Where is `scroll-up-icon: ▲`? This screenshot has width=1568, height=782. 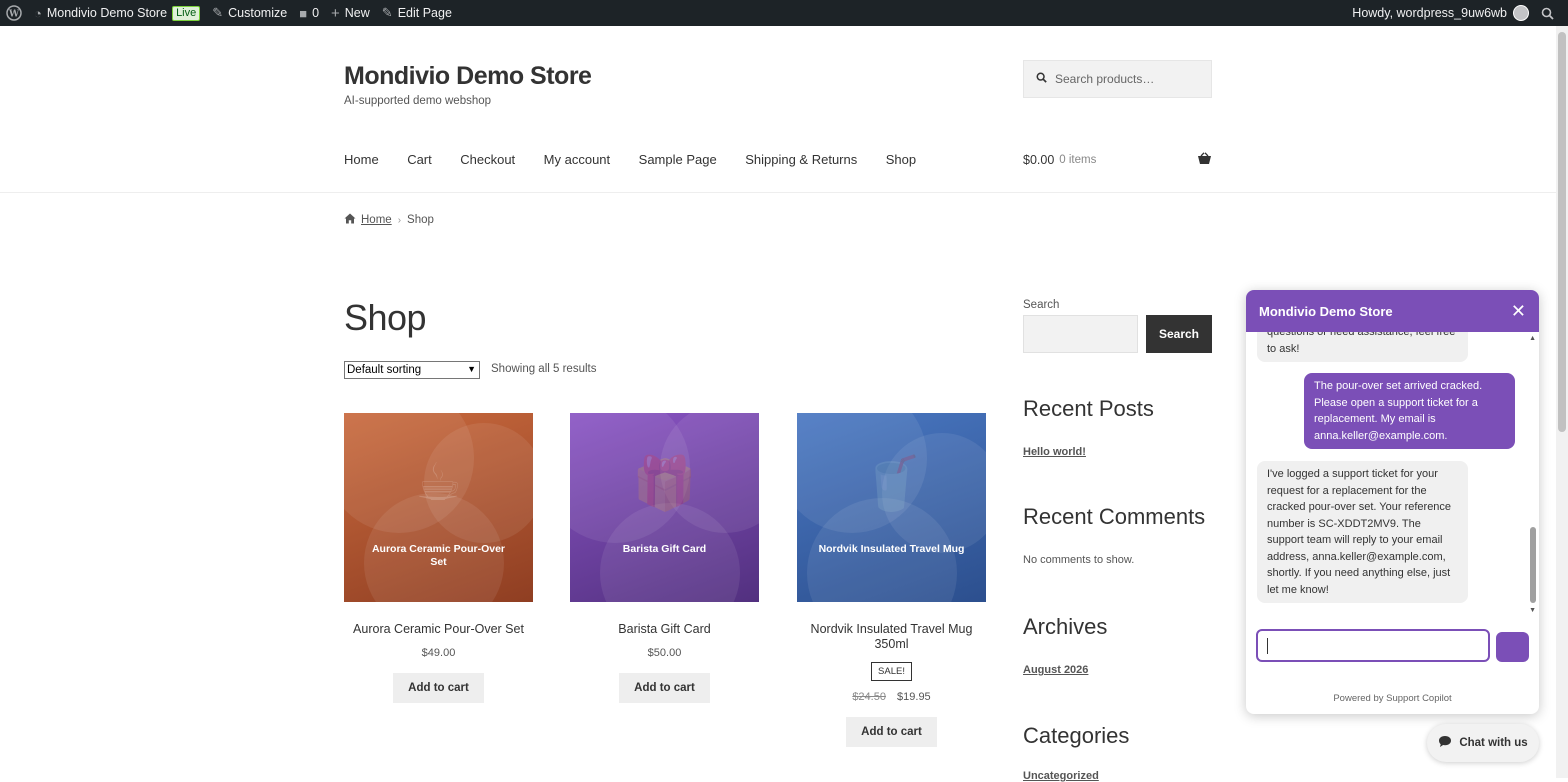 scroll-up-icon: ▲ is located at coordinates (1532, 338).